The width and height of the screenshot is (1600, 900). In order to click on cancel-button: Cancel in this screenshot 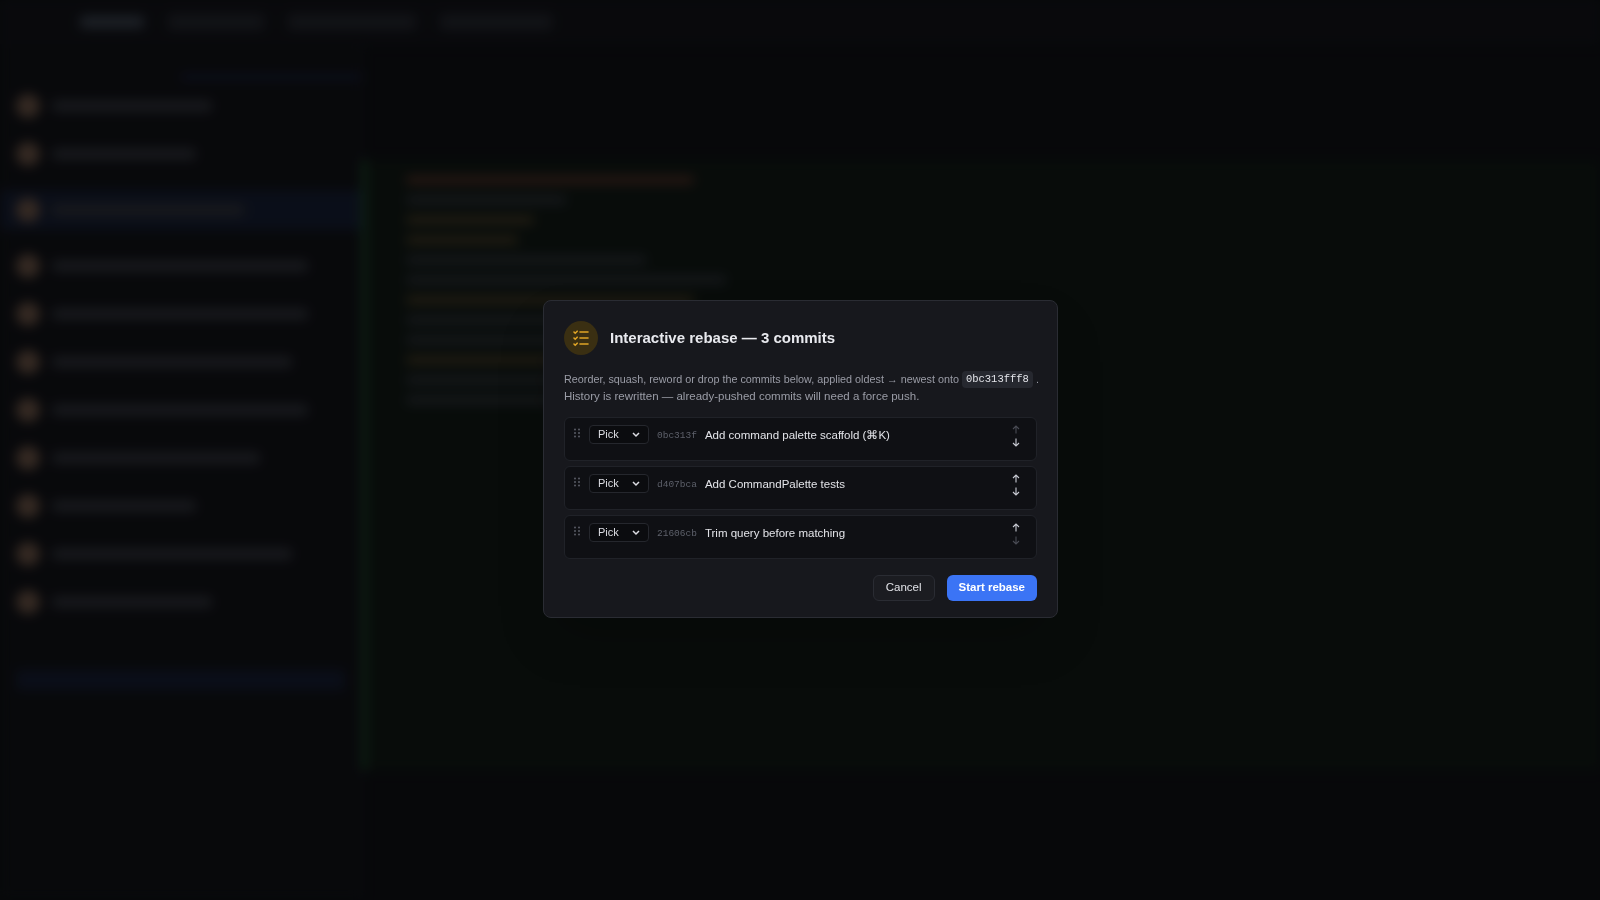, I will do `click(903, 588)`.